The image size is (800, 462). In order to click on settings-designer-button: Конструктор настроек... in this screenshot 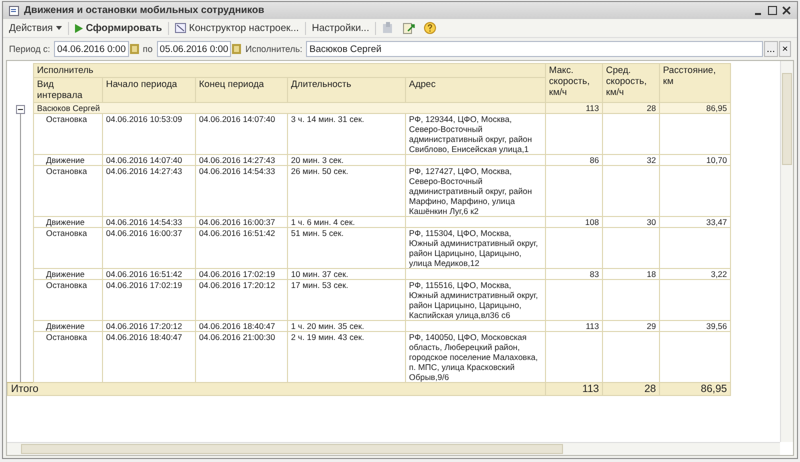, I will do `click(237, 28)`.